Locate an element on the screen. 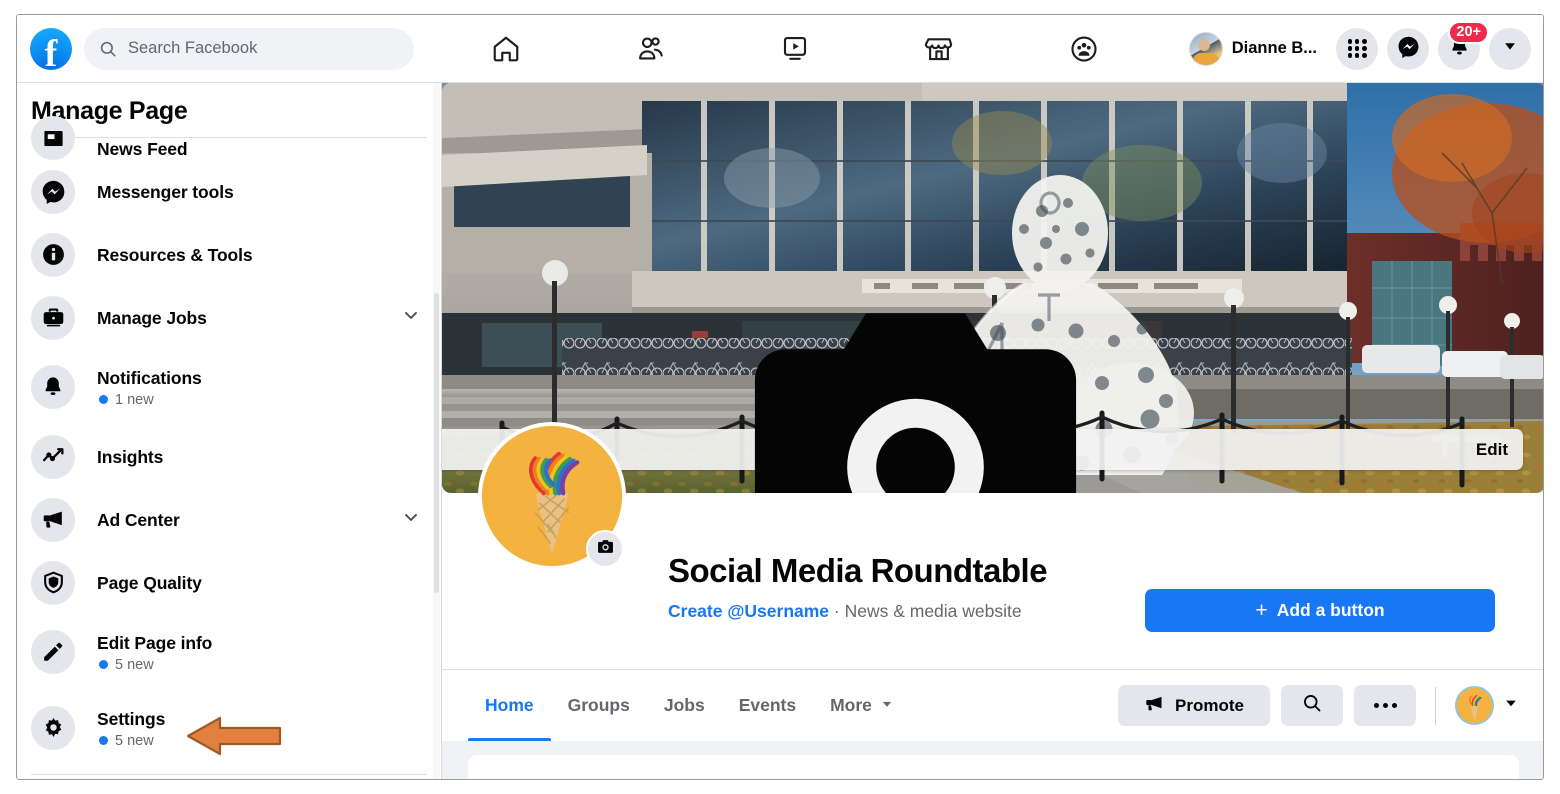 This screenshot has height=794, width=1560. sidebar-item-ad-center: Ad Center is located at coordinates (229, 519).